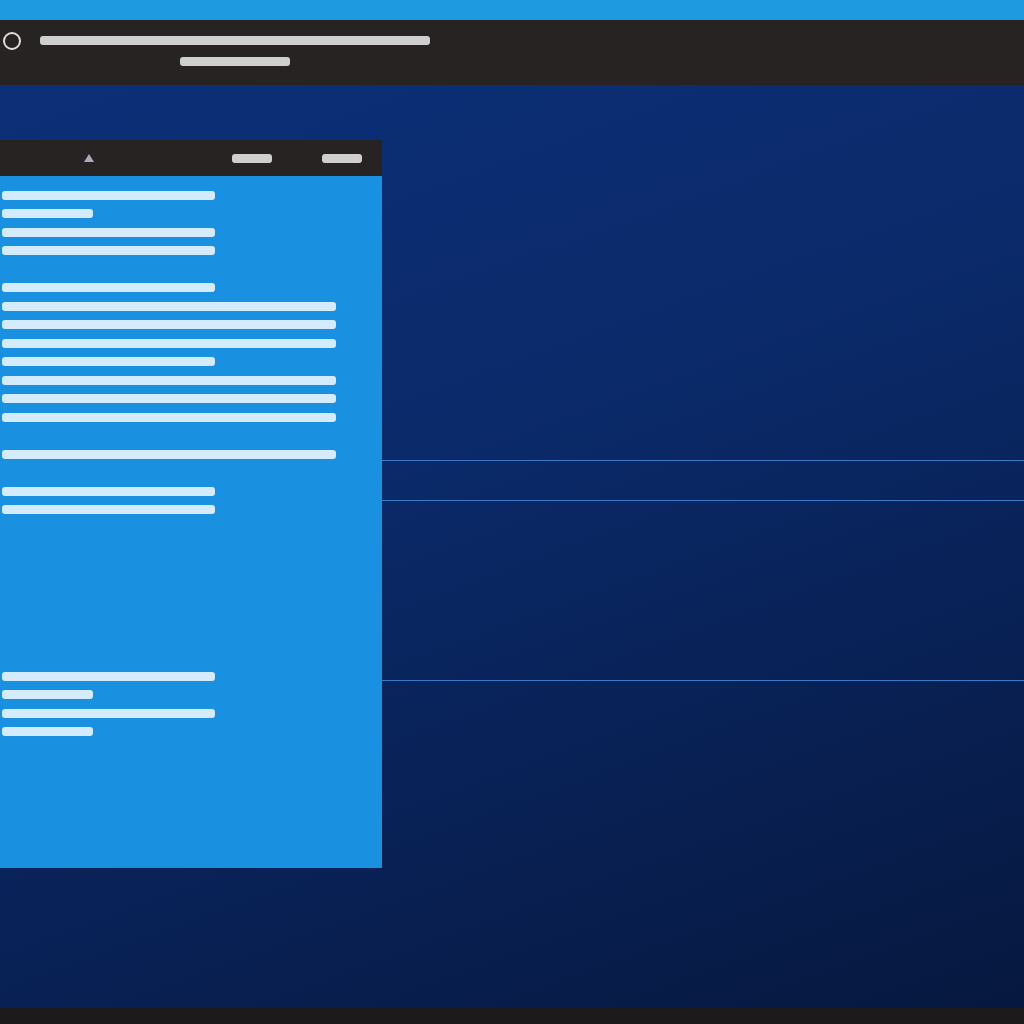 The width and height of the screenshot is (1024, 1024). Describe the element at coordinates (12, 41) in the screenshot. I see `circle-icon` at that location.